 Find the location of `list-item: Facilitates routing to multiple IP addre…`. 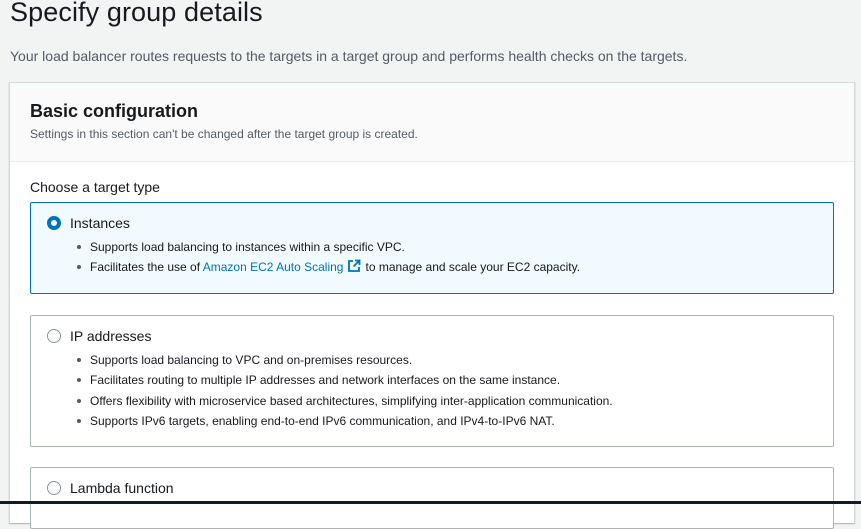

list-item: Facilitates routing to multiple IP addre… is located at coordinates (342, 380).